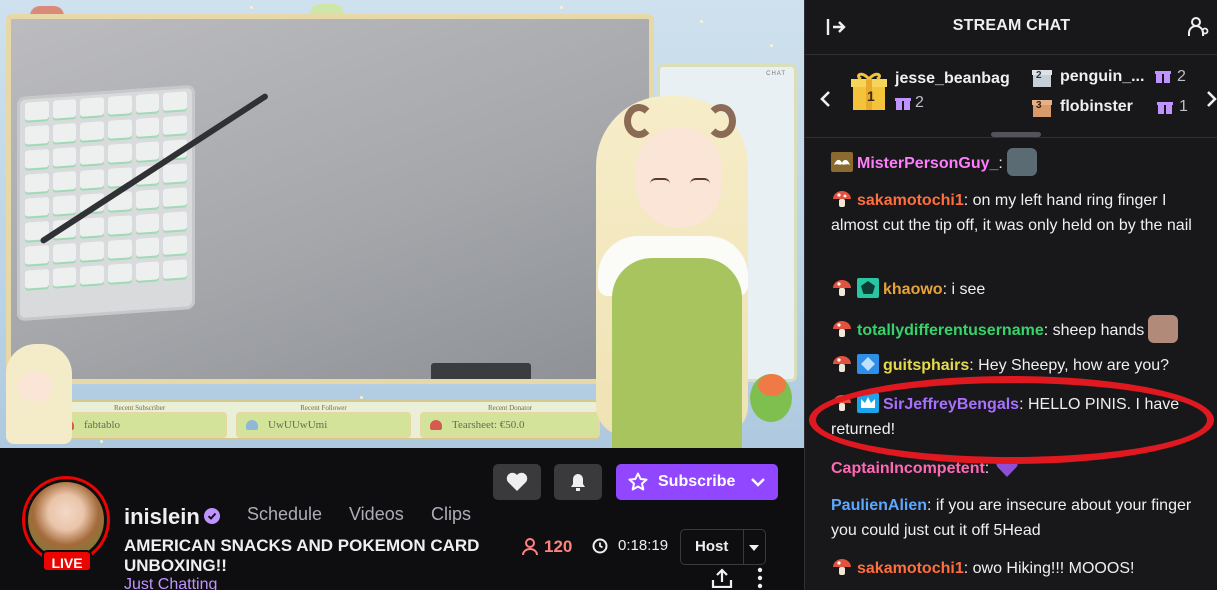  Describe the element at coordinates (722, 578) in the screenshot. I see `share-icon` at that location.